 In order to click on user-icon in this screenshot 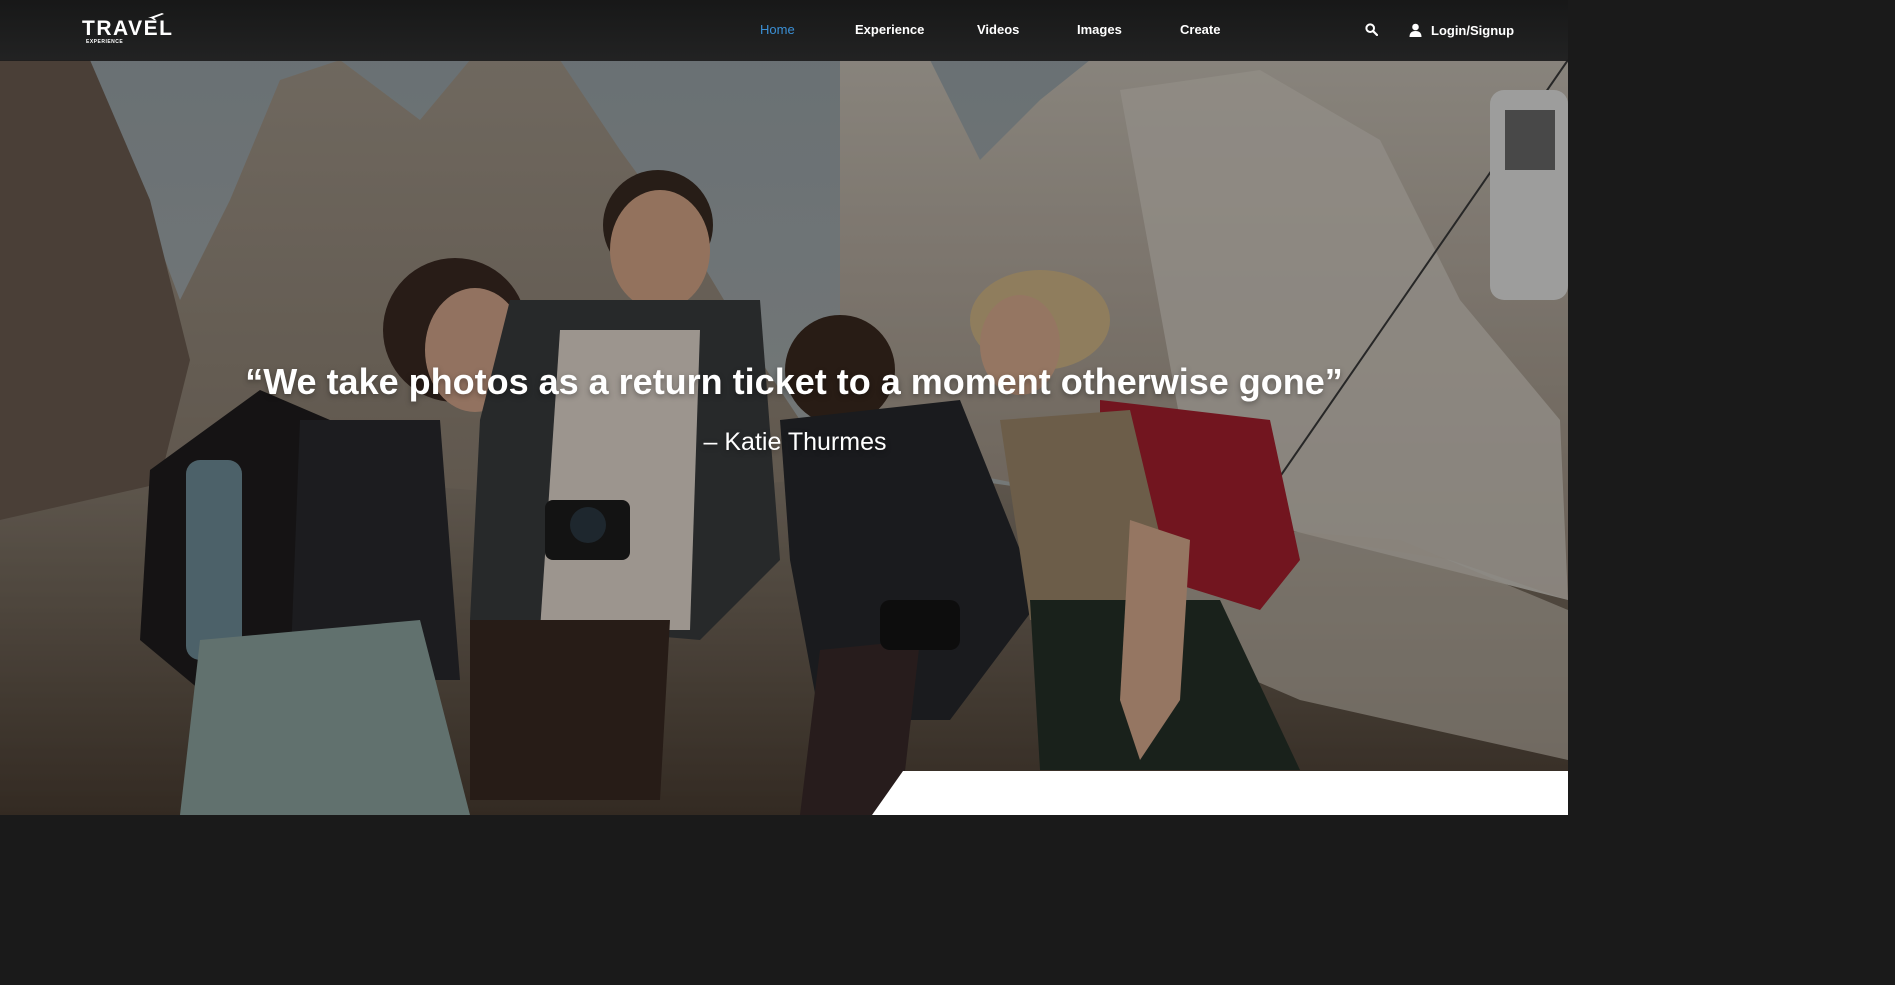, I will do `click(1415, 30)`.